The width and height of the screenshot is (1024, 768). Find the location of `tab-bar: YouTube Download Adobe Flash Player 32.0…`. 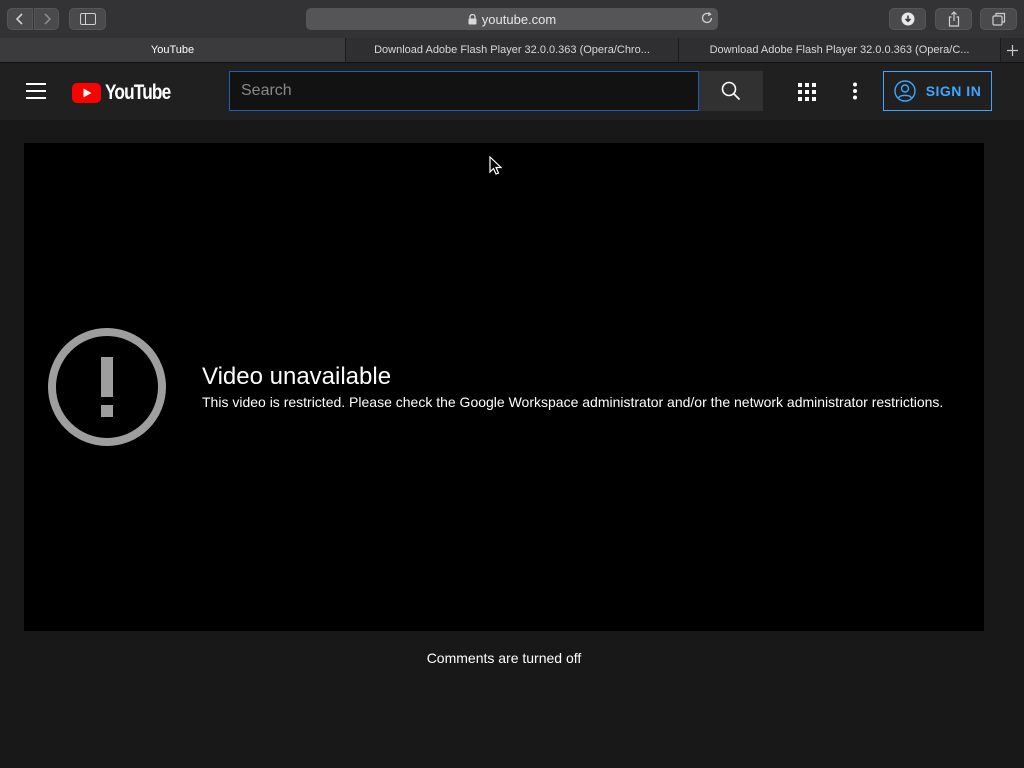

tab-bar: YouTube Download Adobe Flash Player 32.0… is located at coordinates (512, 50).